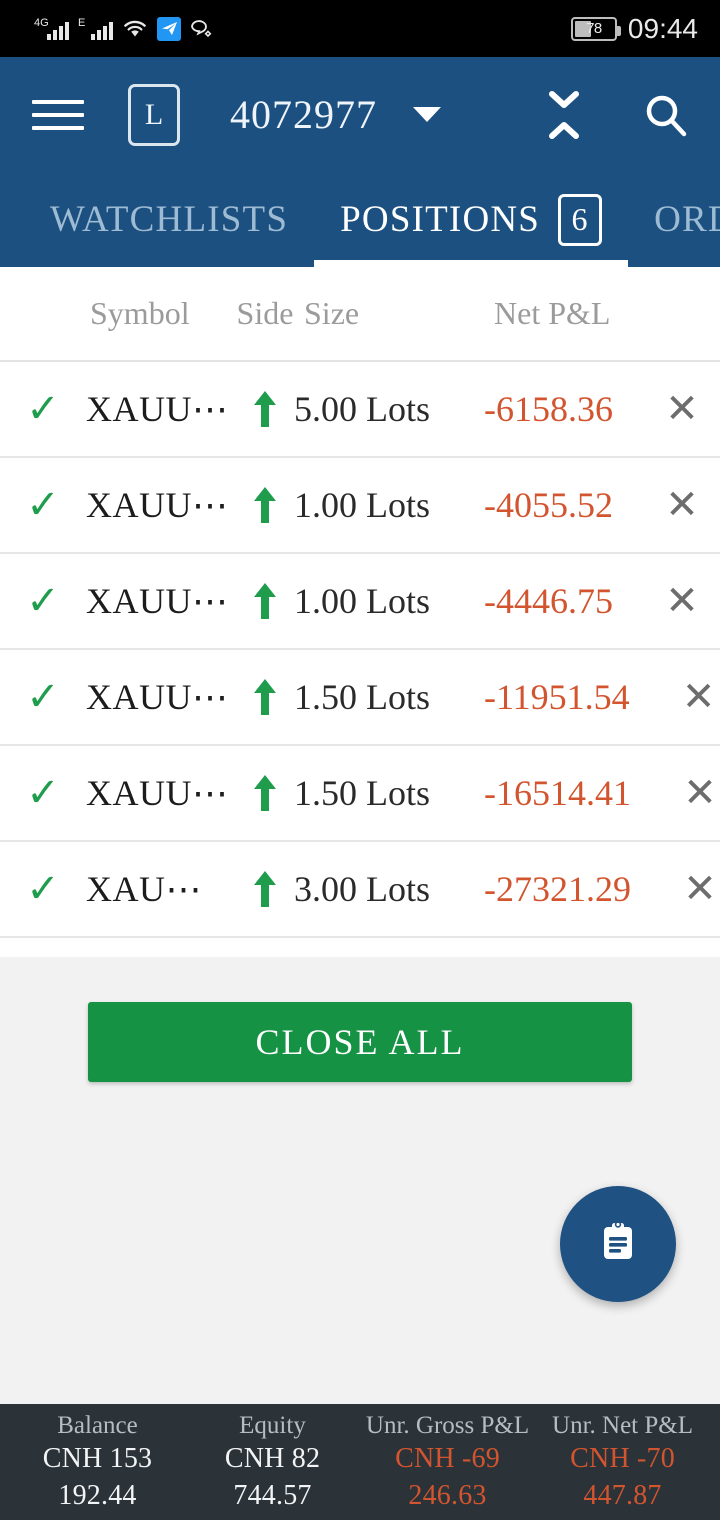 The image size is (720, 1520). What do you see at coordinates (169, 28) in the screenshot?
I see `telegram-icon` at bounding box center [169, 28].